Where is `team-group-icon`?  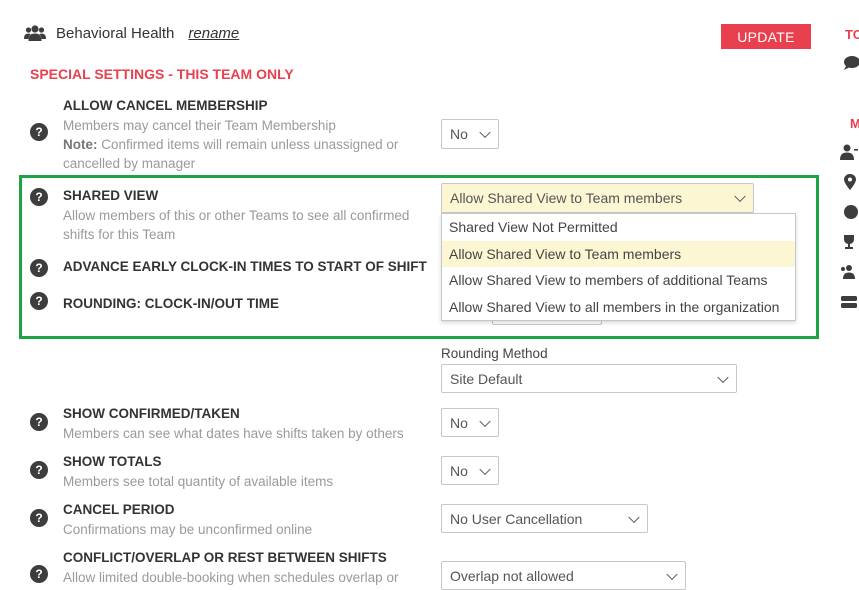 team-group-icon is located at coordinates (849, 272).